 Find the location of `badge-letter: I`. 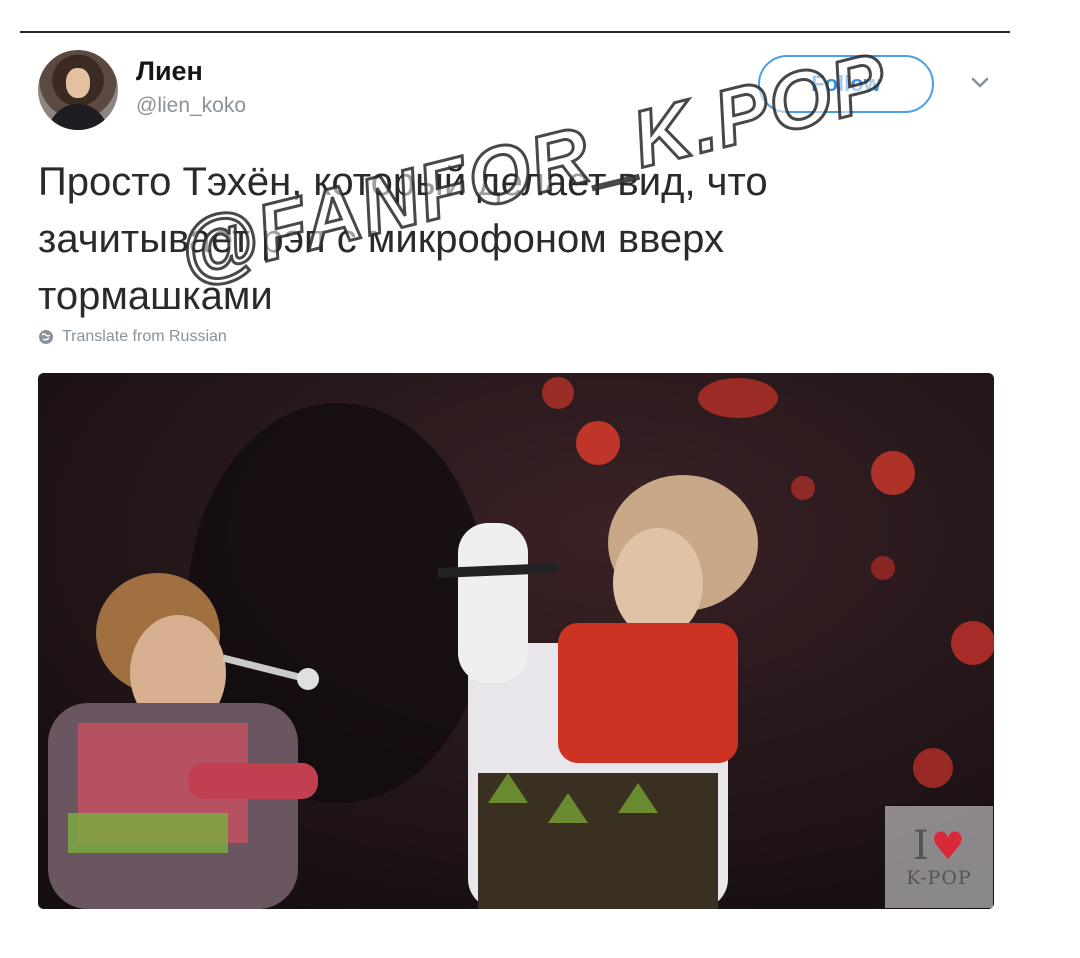

badge-letter: I is located at coordinates (921, 846).